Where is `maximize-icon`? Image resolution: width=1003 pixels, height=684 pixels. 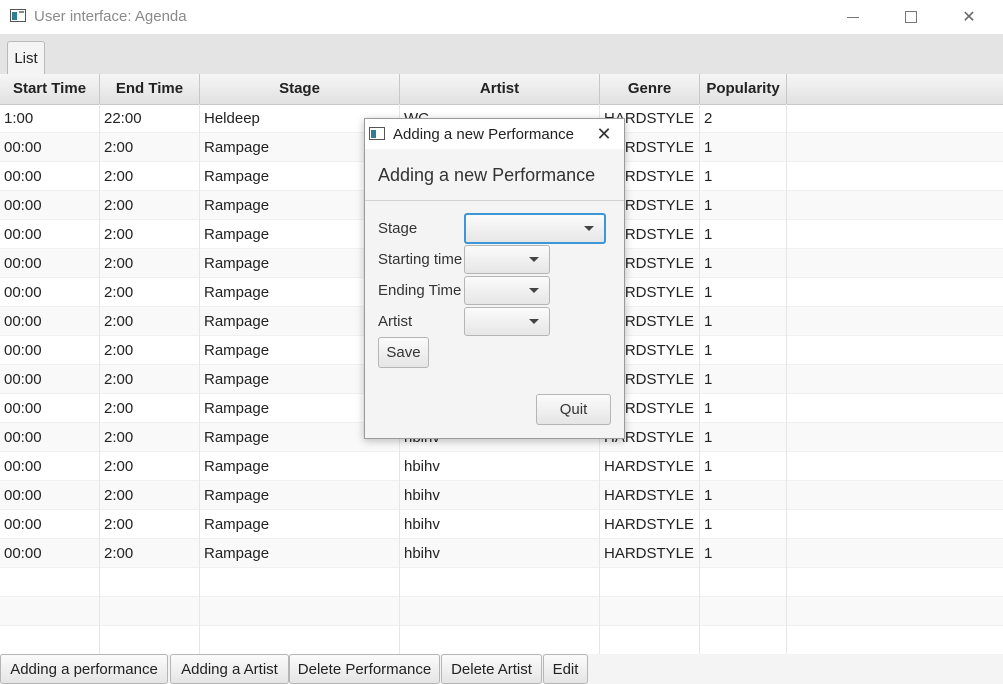
maximize-icon is located at coordinates (911, 17).